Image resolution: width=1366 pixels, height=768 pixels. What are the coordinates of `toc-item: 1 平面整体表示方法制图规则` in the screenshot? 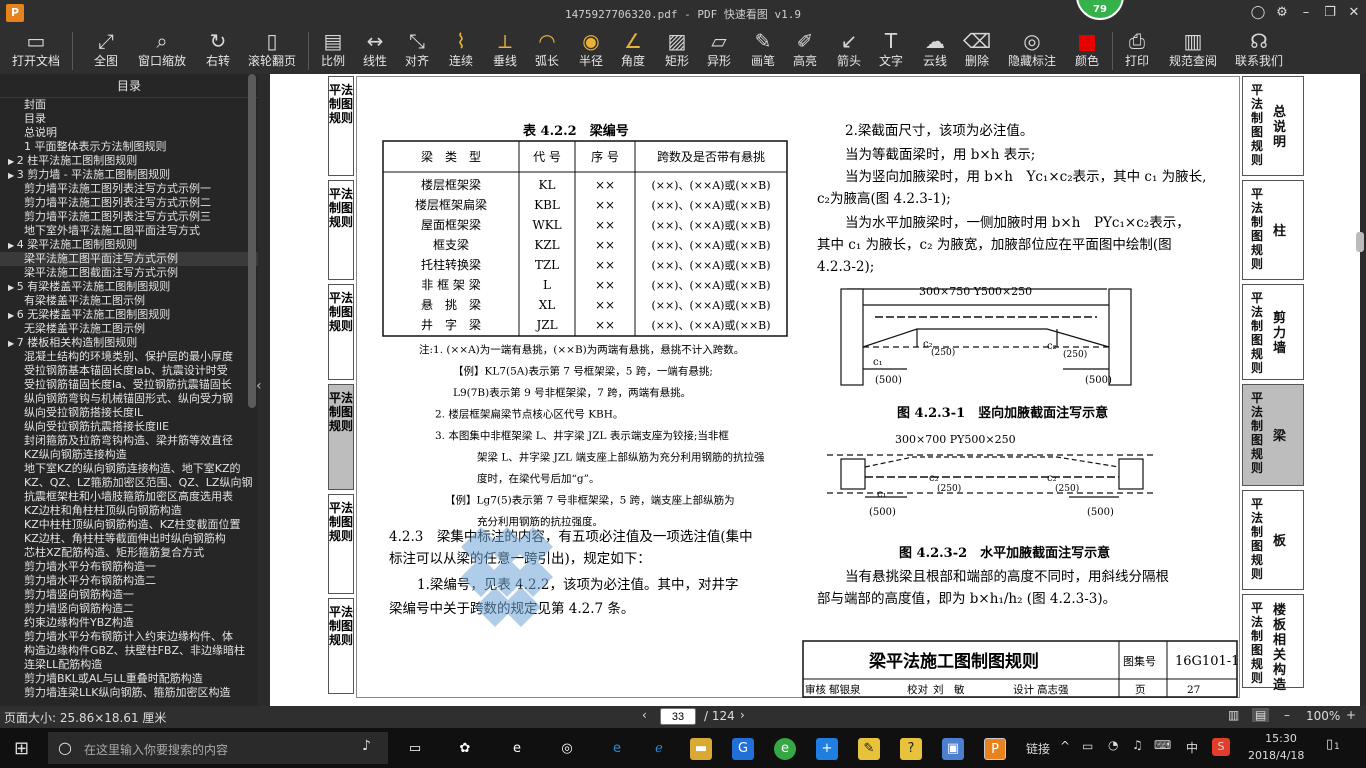 It's located at (129, 147).